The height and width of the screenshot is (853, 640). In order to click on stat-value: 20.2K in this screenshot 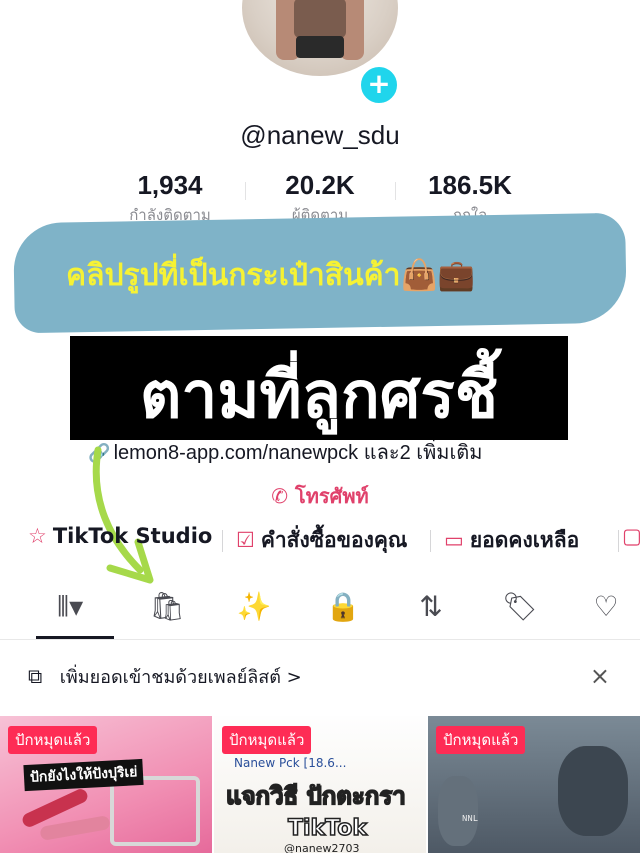, I will do `click(320, 185)`.